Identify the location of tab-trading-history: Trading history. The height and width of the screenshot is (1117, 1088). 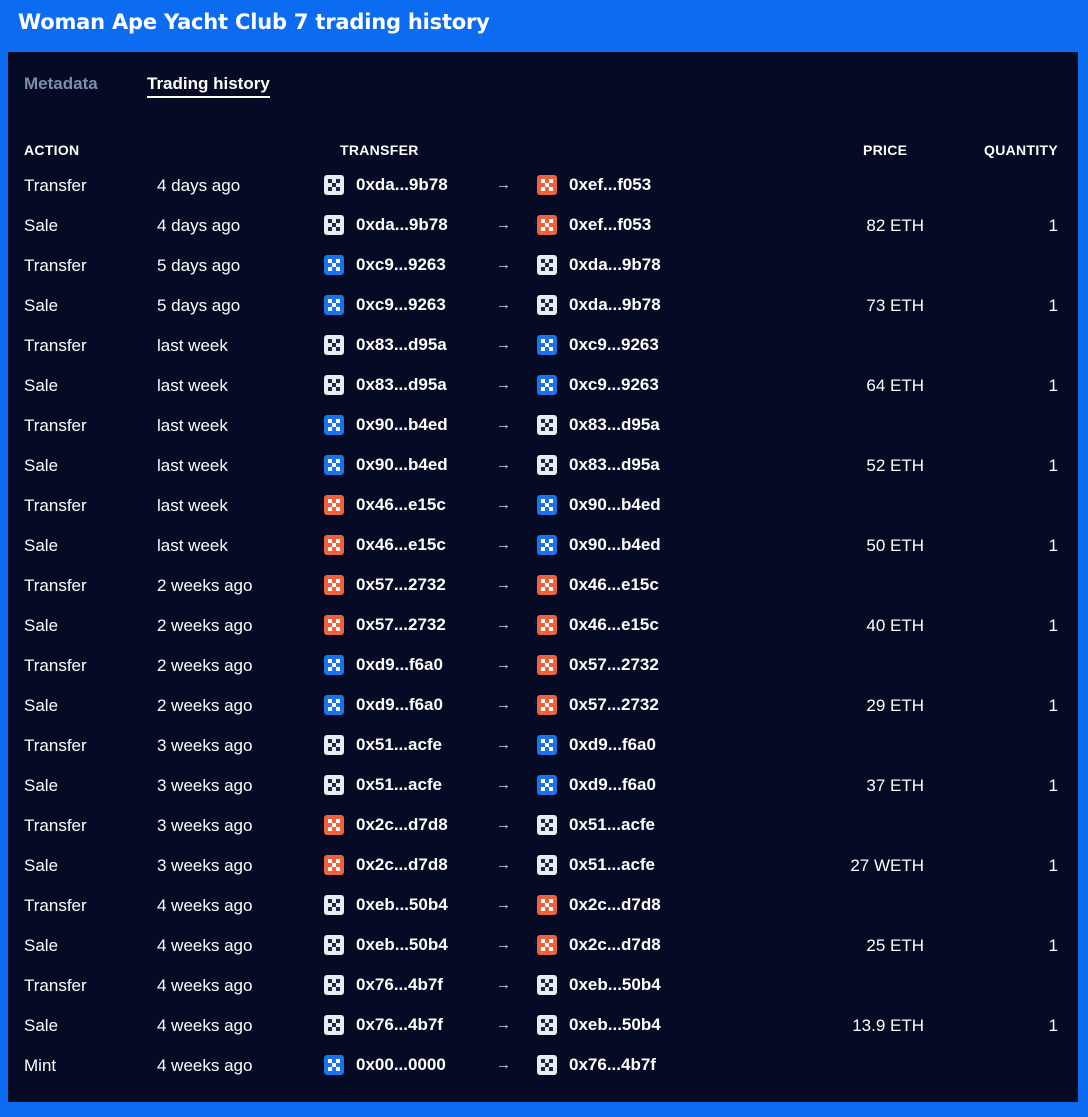
(208, 86).